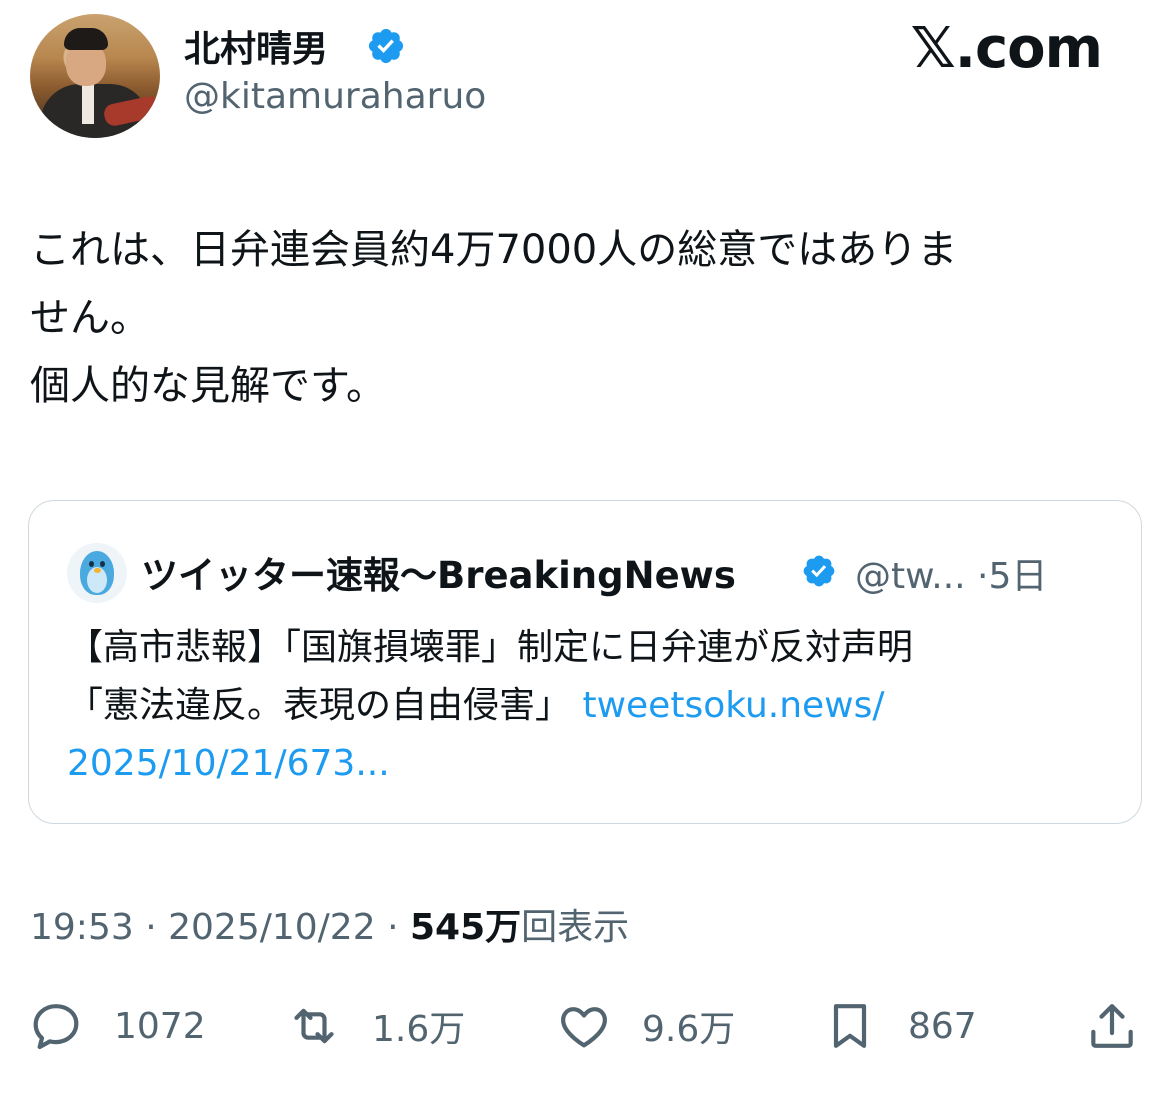 The height and width of the screenshot is (1097, 1170). I want to click on reply-button: 1072, so click(117, 1026).